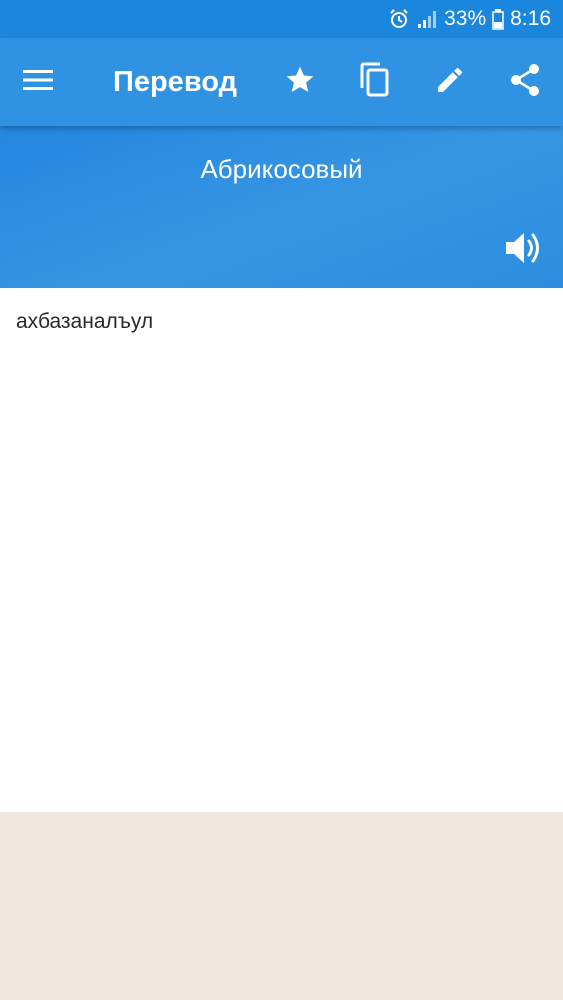  I want to click on status-time: 8:16, so click(530, 18).